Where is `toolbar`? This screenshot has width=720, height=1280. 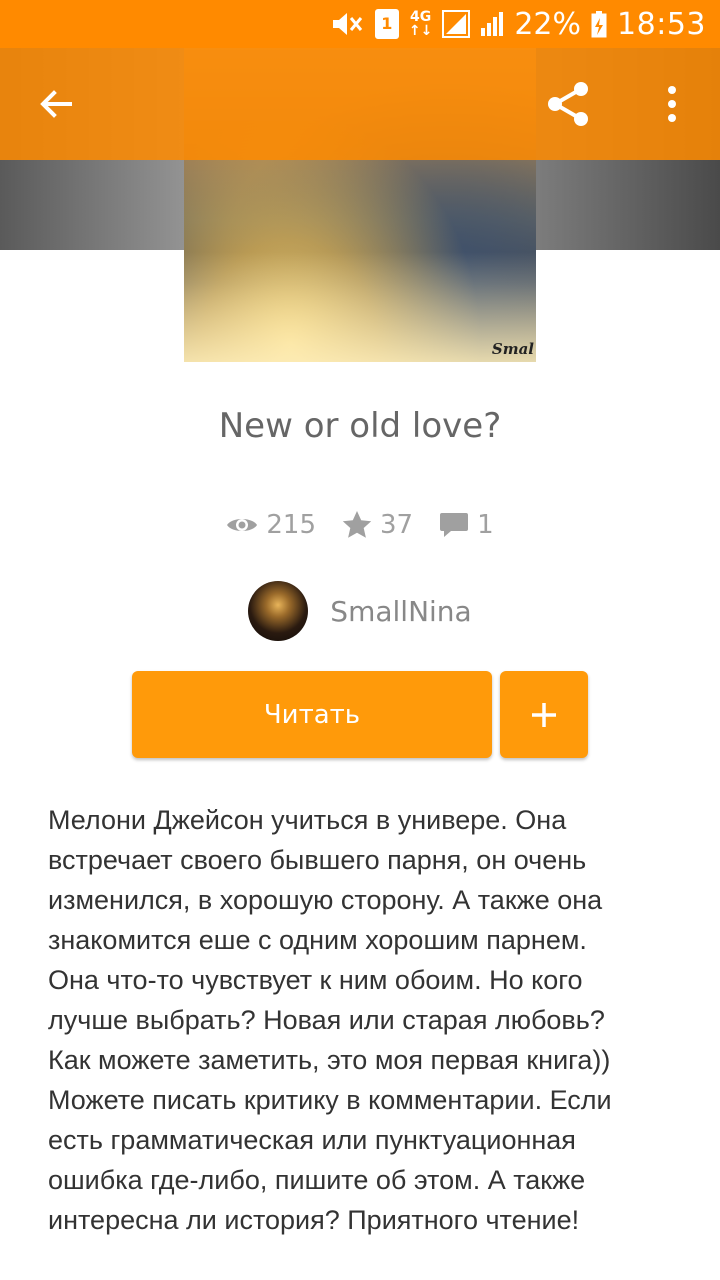
toolbar is located at coordinates (360, 104).